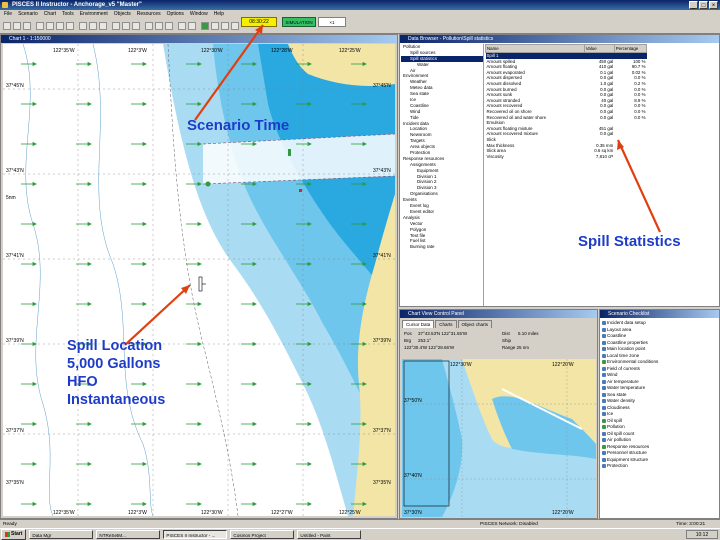 Image resolution: width=720 pixels, height=540 pixels. What do you see at coordinates (215, 26) in the screenshot?
I see `pause-icon` at bounding box center [215, 26].